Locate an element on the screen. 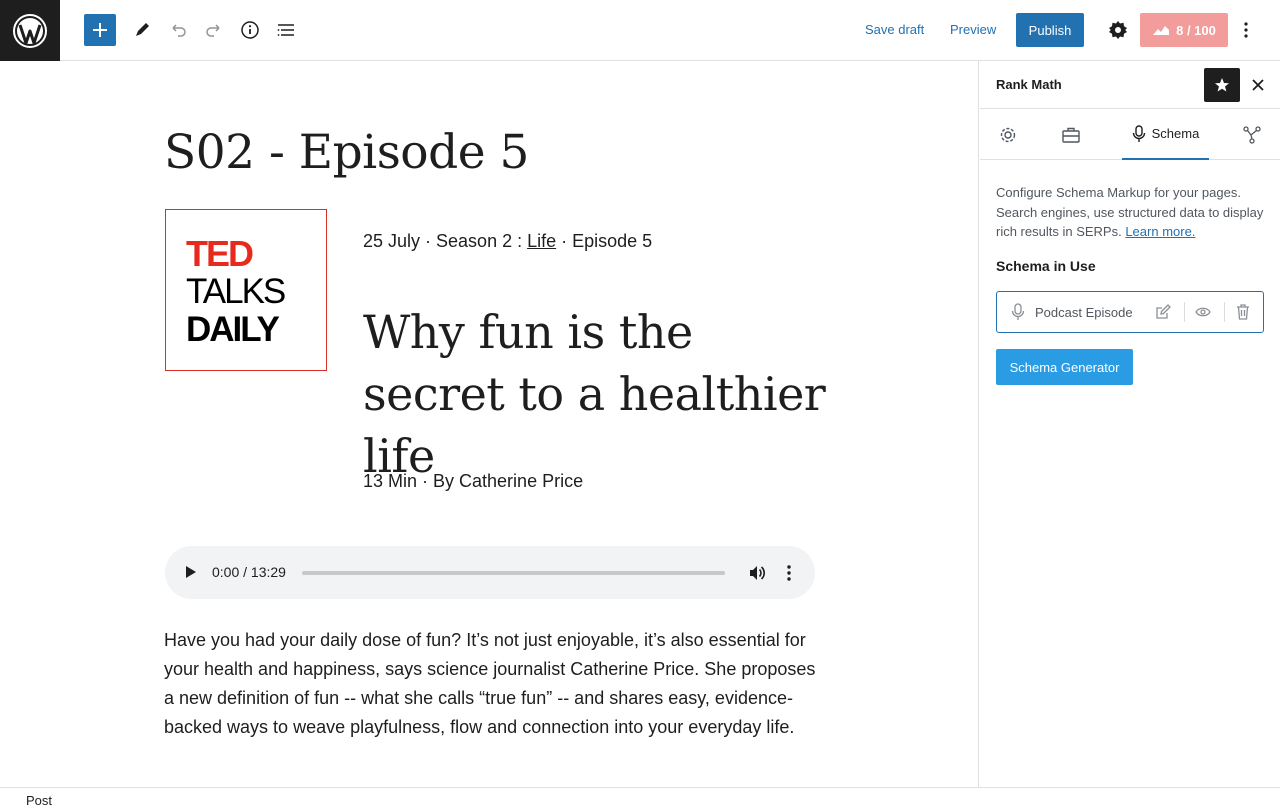 The width and height of the screenshot is (1280, 812). list-view-button is located at coordinates (286, 30).